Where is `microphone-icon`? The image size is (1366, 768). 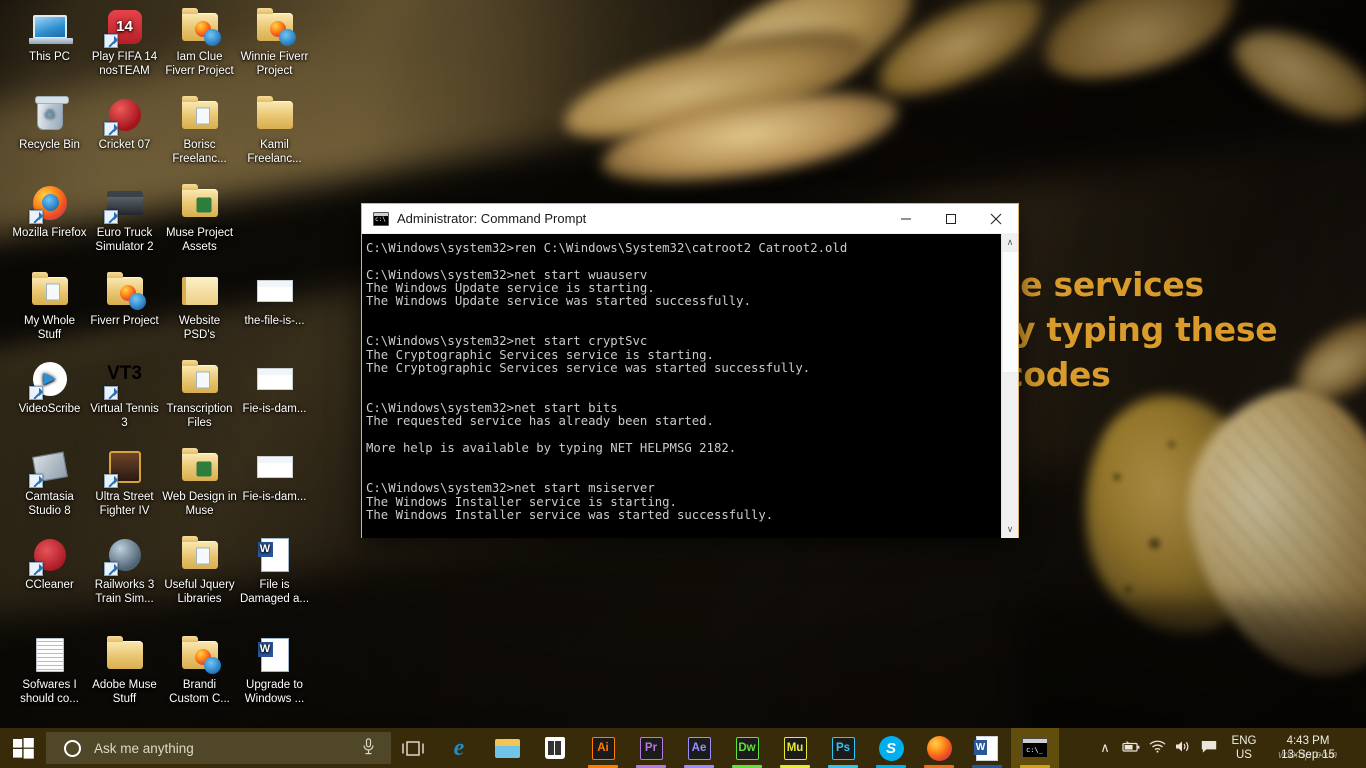 microphone-icon is located at coordinates (368, 748).